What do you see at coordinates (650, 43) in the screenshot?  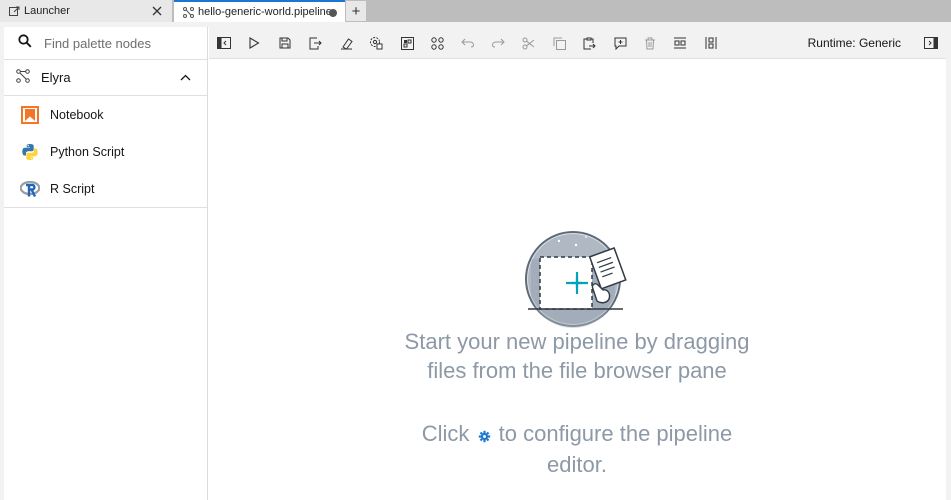 I see `delete-icon` at bounding box center [650, 43].